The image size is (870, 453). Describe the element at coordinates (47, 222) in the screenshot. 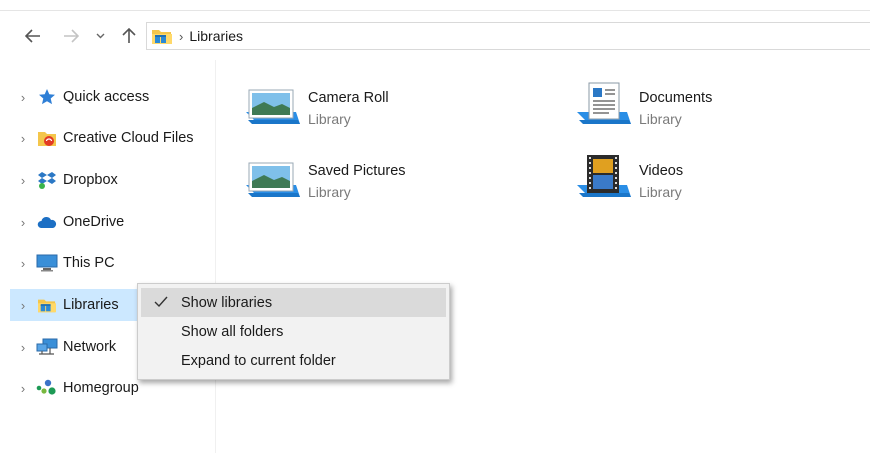

I see `cloud-icon` at that location.